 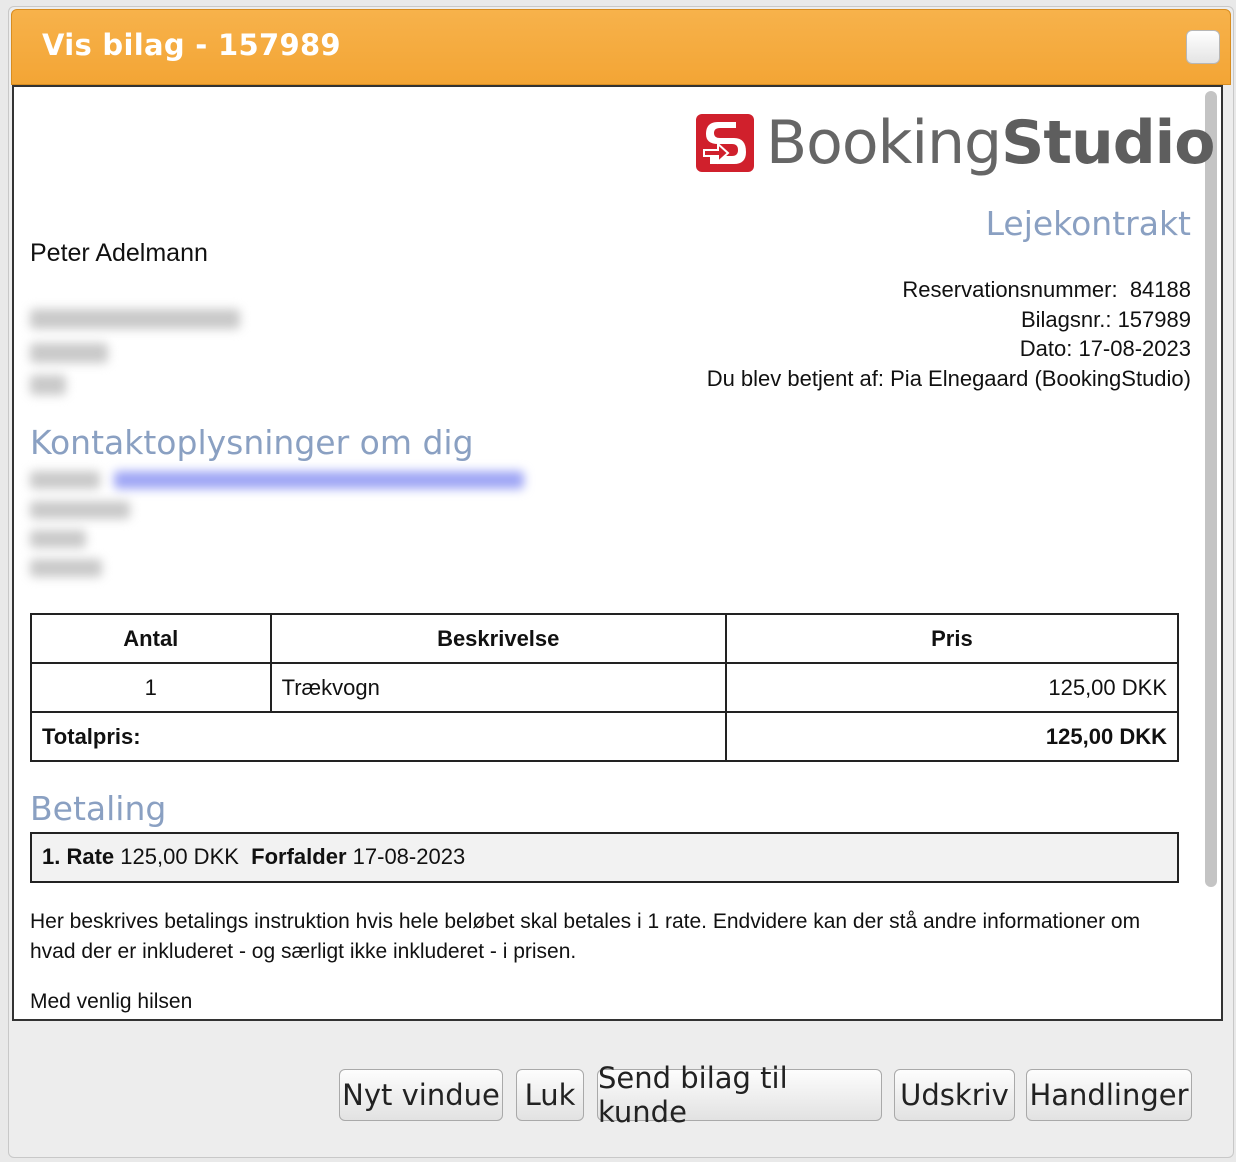 I want to click on logo-wordmark: BookingStudio, so click(x=990, y=143).